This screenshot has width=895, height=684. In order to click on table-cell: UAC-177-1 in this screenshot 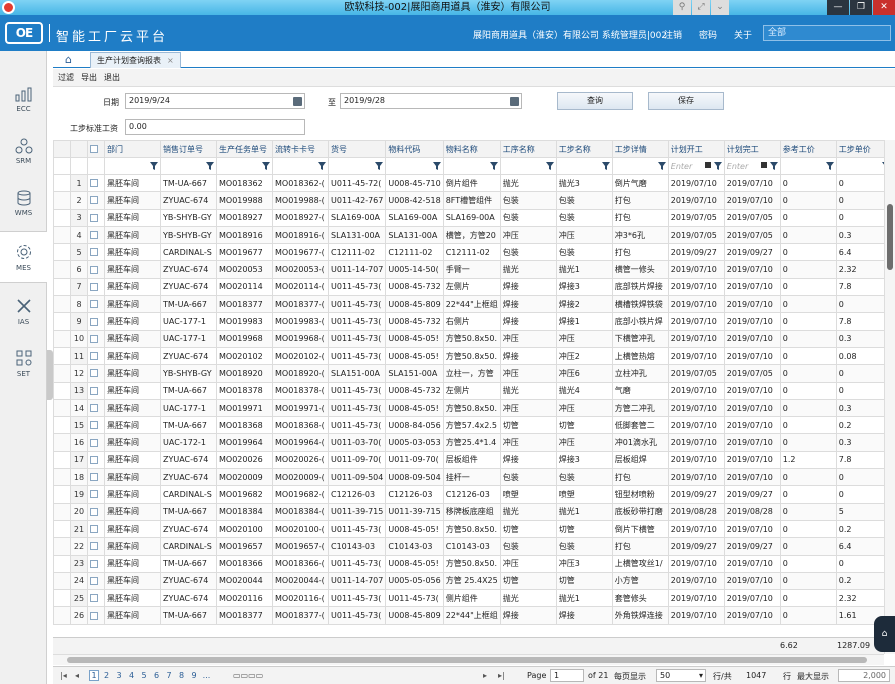, I will do `click(188, 408)`.